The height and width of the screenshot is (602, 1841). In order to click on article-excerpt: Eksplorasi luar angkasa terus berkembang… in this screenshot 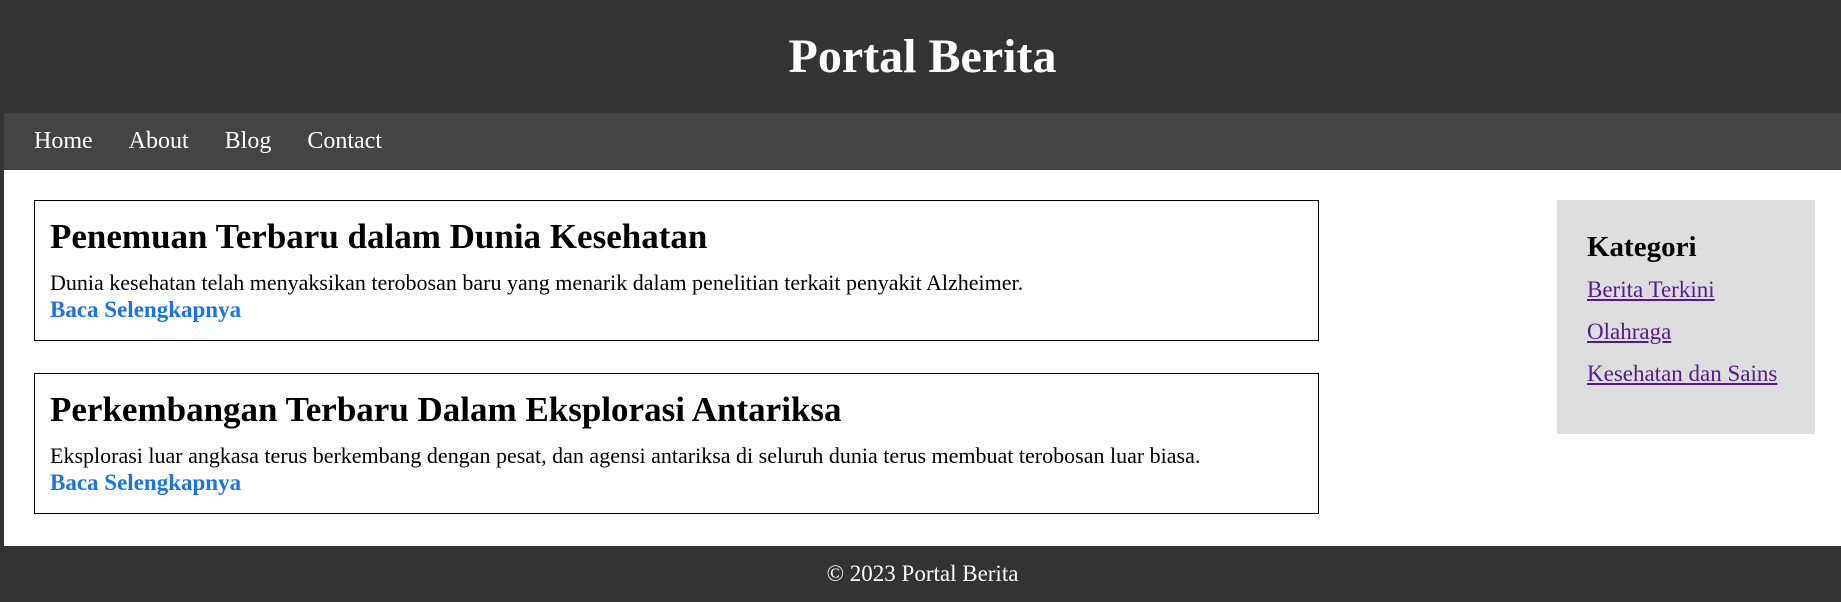, I will do `click(625, 455)`.